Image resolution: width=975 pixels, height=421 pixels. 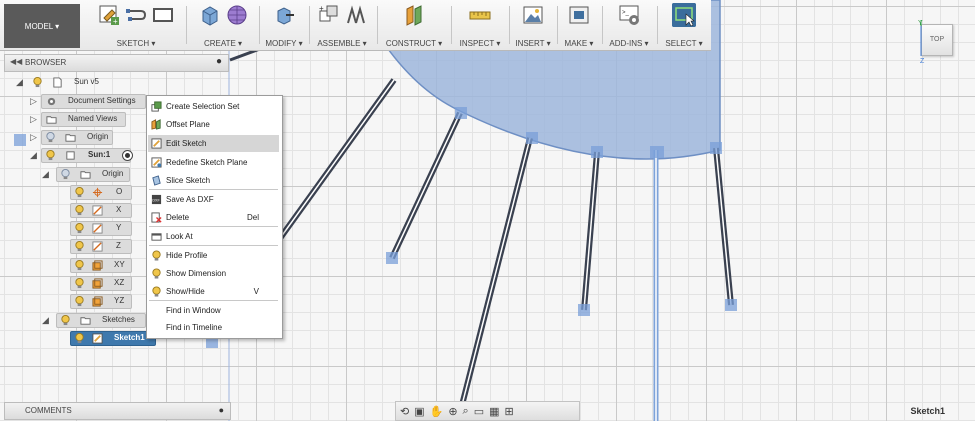 What do you see at coordinates (136, 15) in the screenshot?
I see `line-tool-icon` at bounding box center [136, 15].